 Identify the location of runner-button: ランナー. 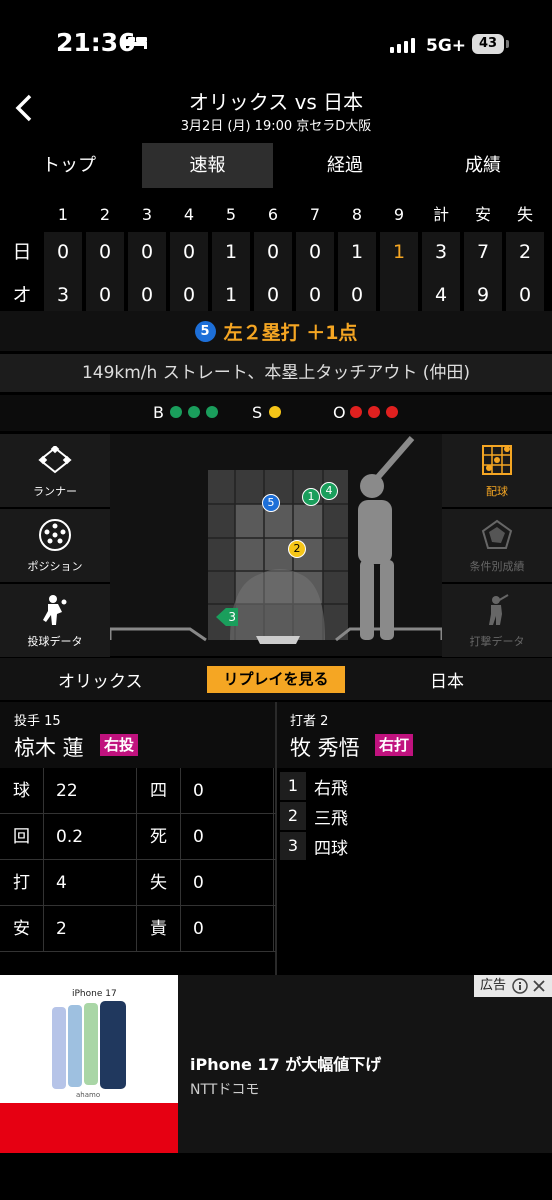
(55, 471).